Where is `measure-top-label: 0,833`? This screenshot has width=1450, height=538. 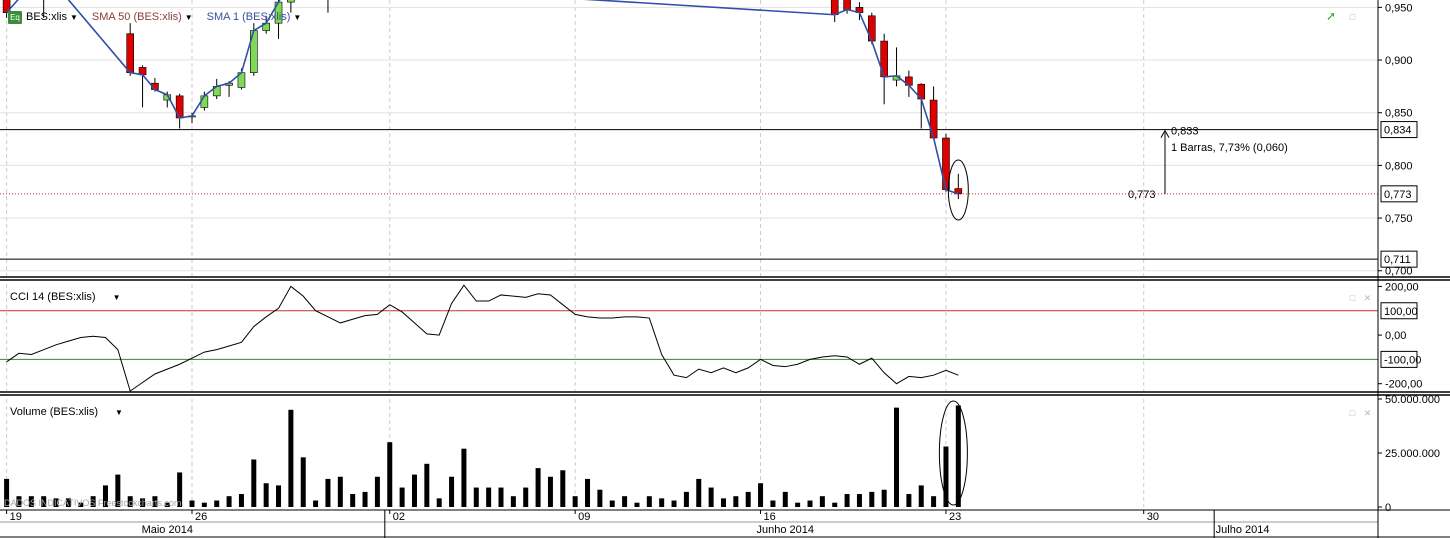 measure-top-label: 0,833 is located at coordinates (1185, 132).